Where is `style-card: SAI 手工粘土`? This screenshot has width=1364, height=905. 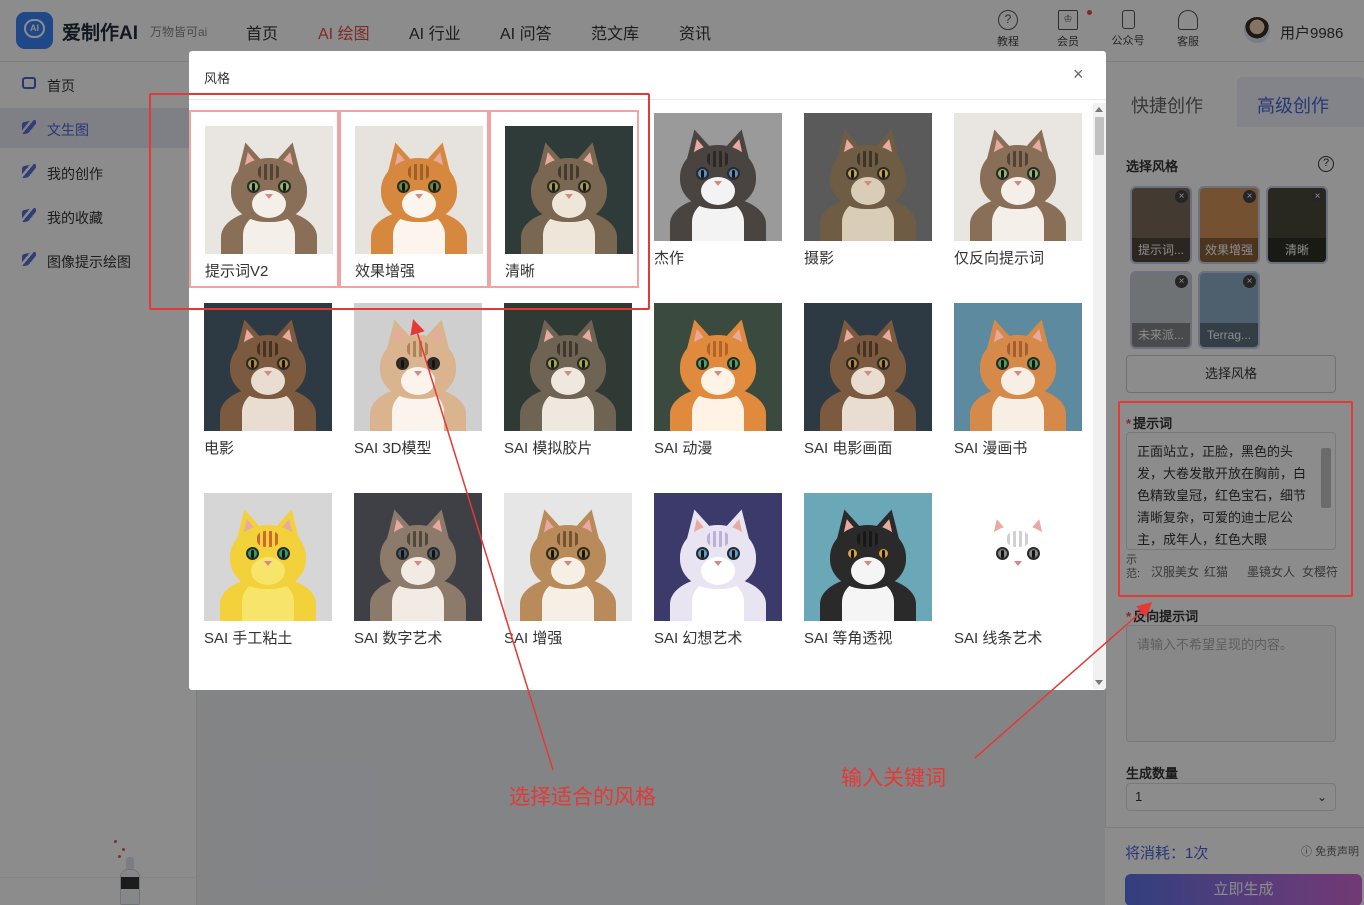 style-card: SAI 手工粘土 is located at coordinates (269, 578).